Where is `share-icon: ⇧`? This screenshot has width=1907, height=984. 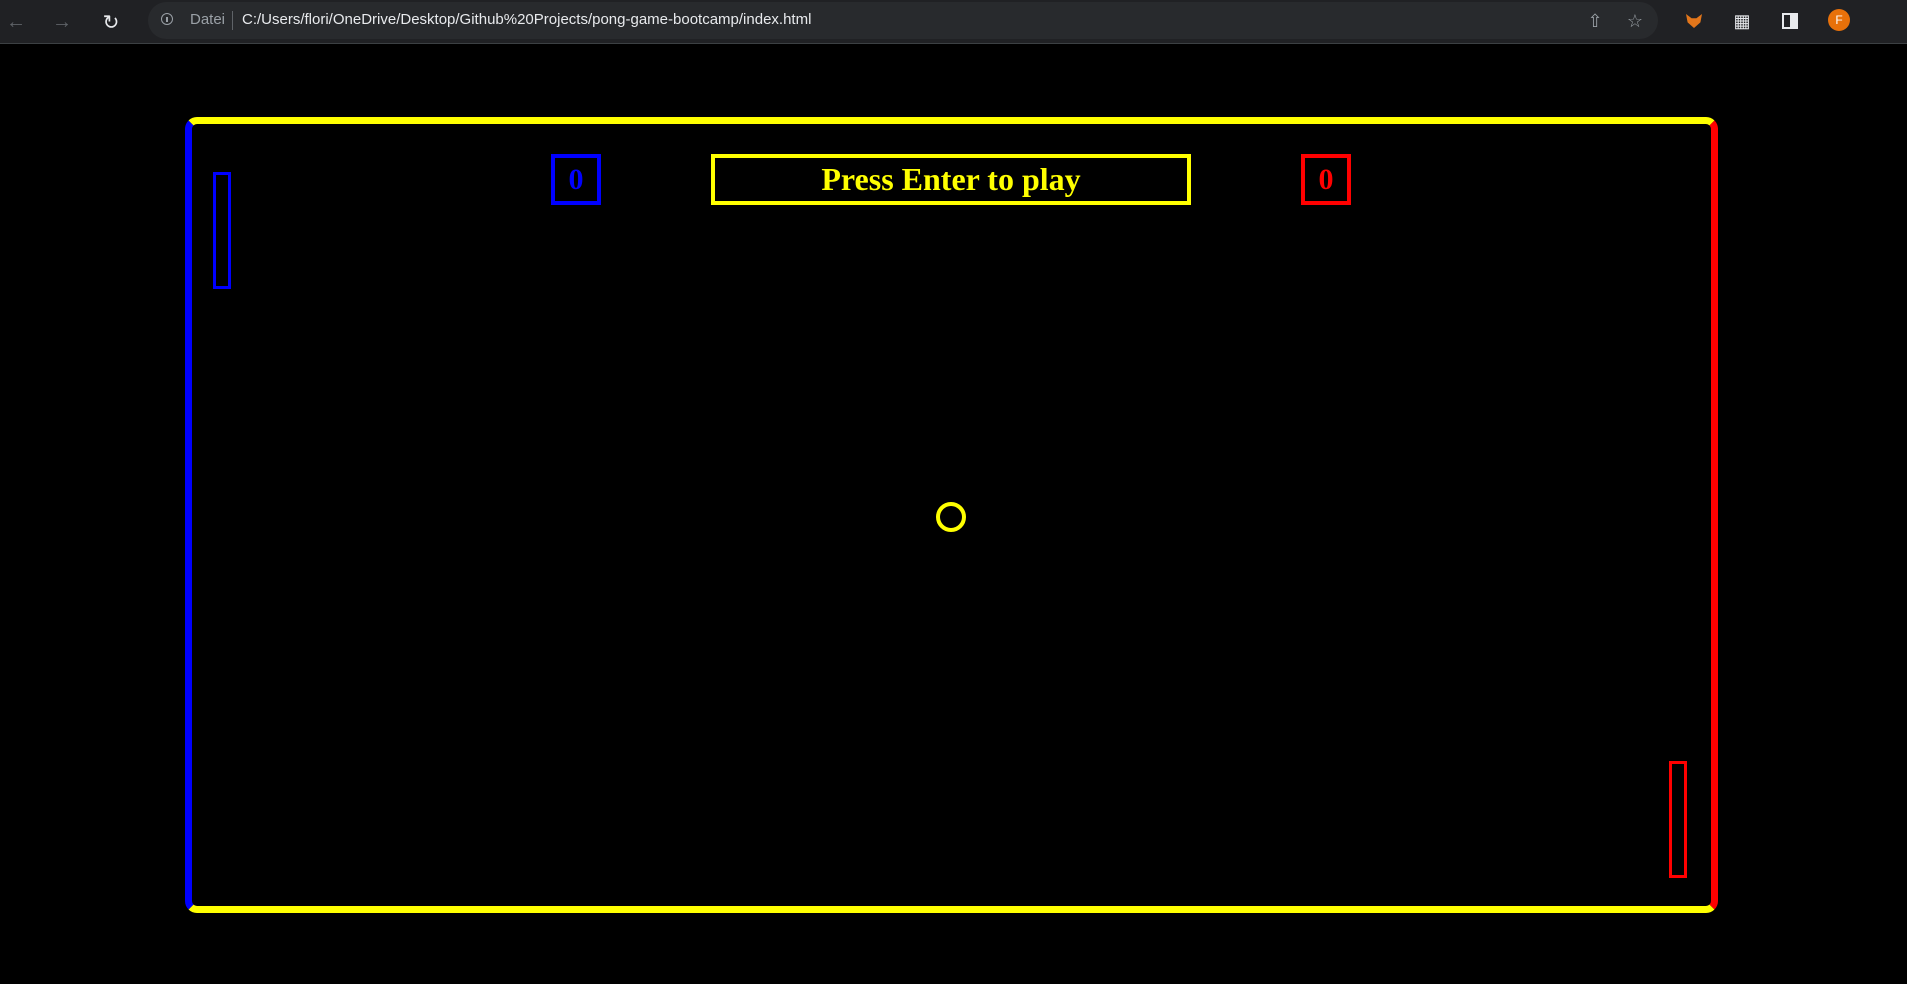
share-icon: ⇧ is located at coordinates (1595, 20).